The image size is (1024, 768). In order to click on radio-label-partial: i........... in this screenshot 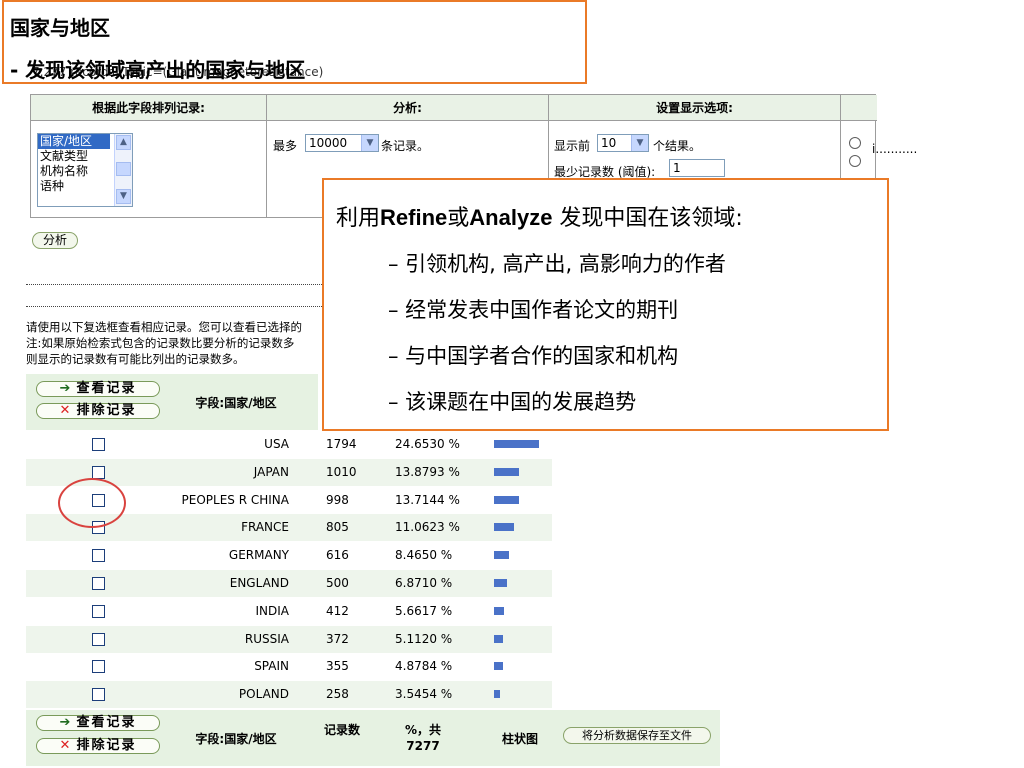, I will do `click(895, 149)`.